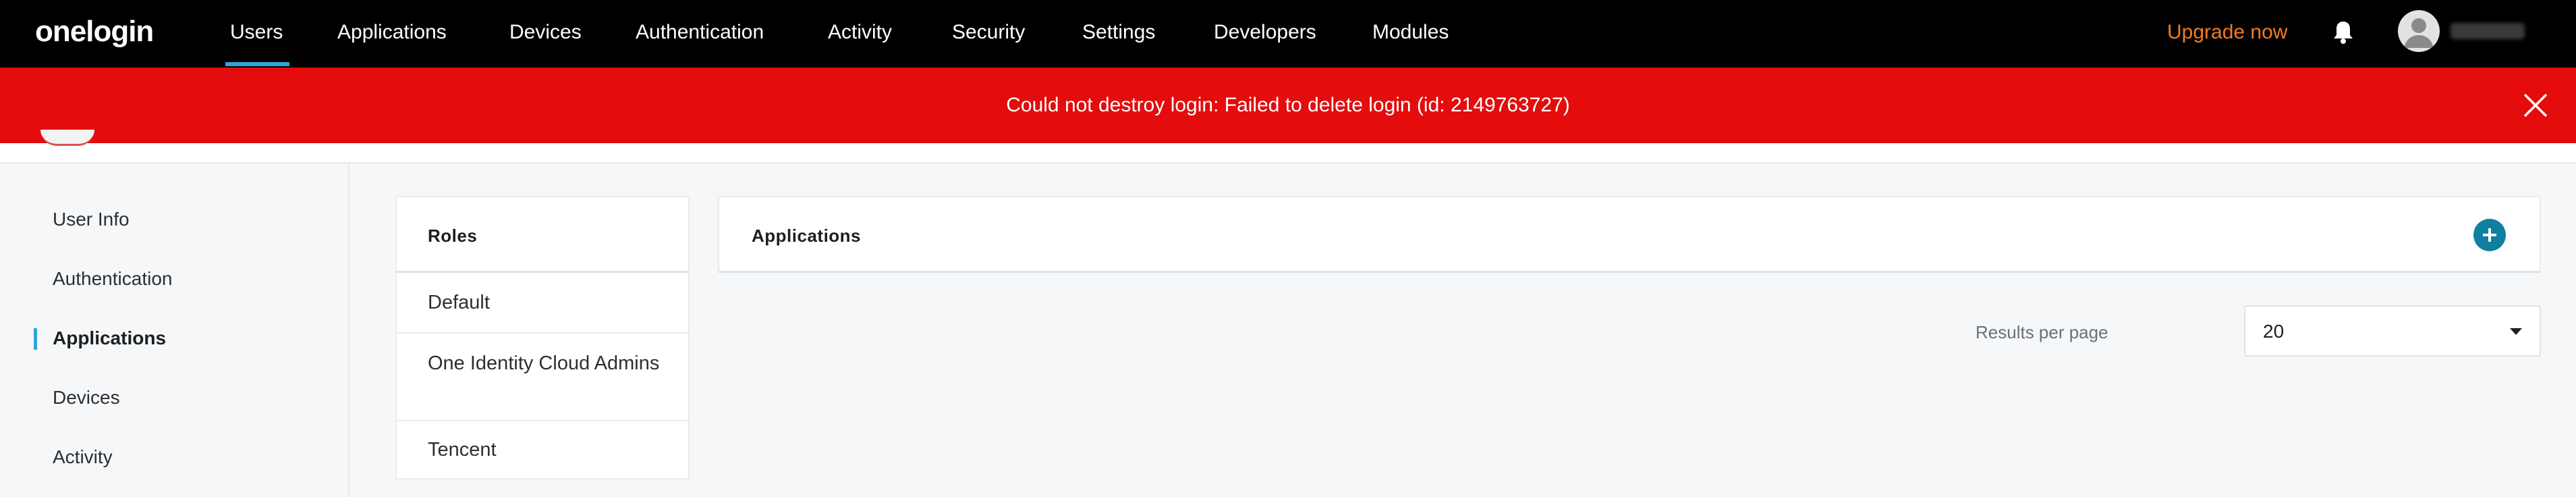 This screenshot has height=497, width=2576. I want to click on nav-item-developers: Developers, so click(1265, 32).